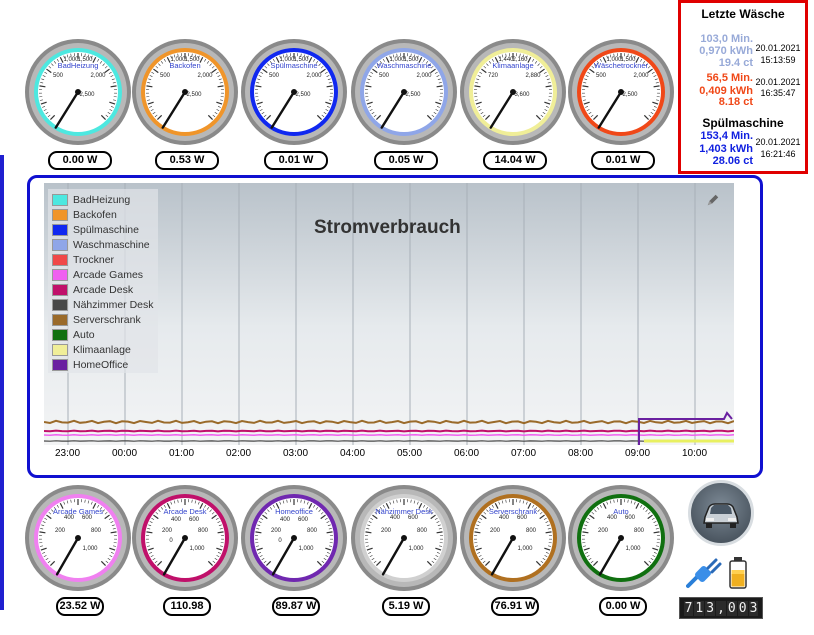 The height and width of the screenshot is (635, 814). Describe the element at coordinates (522, 95) in the screenshot. I see `gauge-tick-label: 3,600` at that location.